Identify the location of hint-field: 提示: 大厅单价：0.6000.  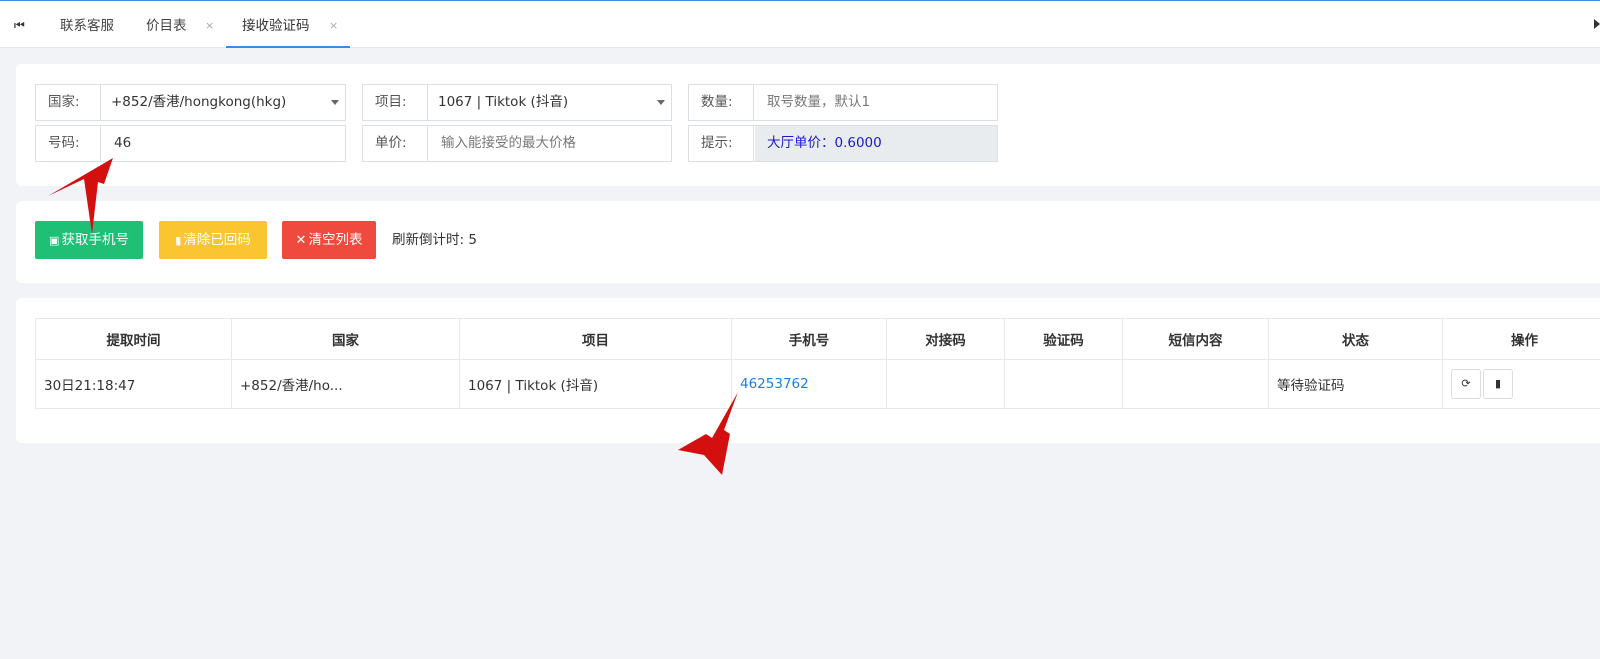
(843, 143).